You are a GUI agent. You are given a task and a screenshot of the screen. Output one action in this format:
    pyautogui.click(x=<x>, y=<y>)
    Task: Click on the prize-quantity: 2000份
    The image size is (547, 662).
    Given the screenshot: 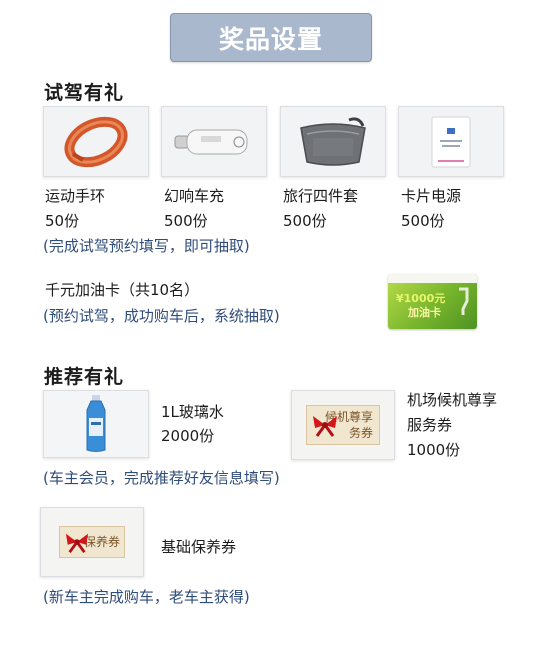 What is the action you would take?
    pyautogui.click(x=188, y=436)
    